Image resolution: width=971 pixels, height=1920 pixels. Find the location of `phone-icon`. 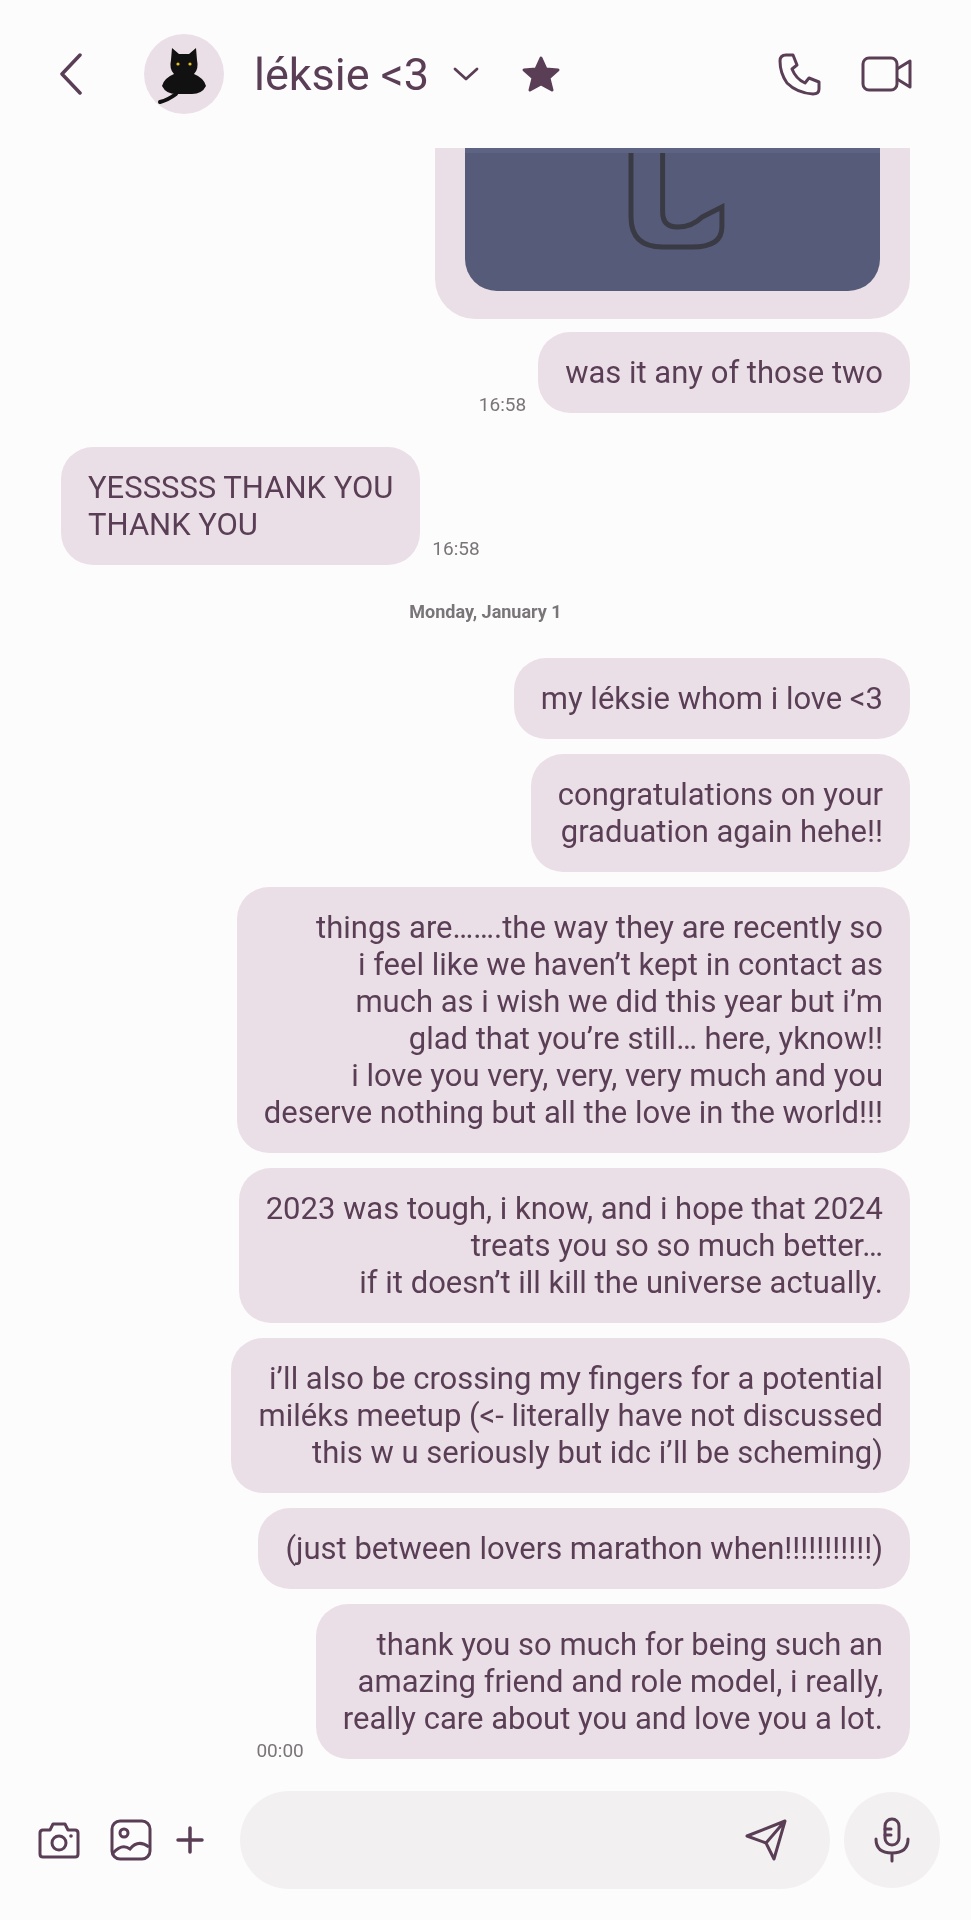

phone-icon is located at coordinates (800, 74).